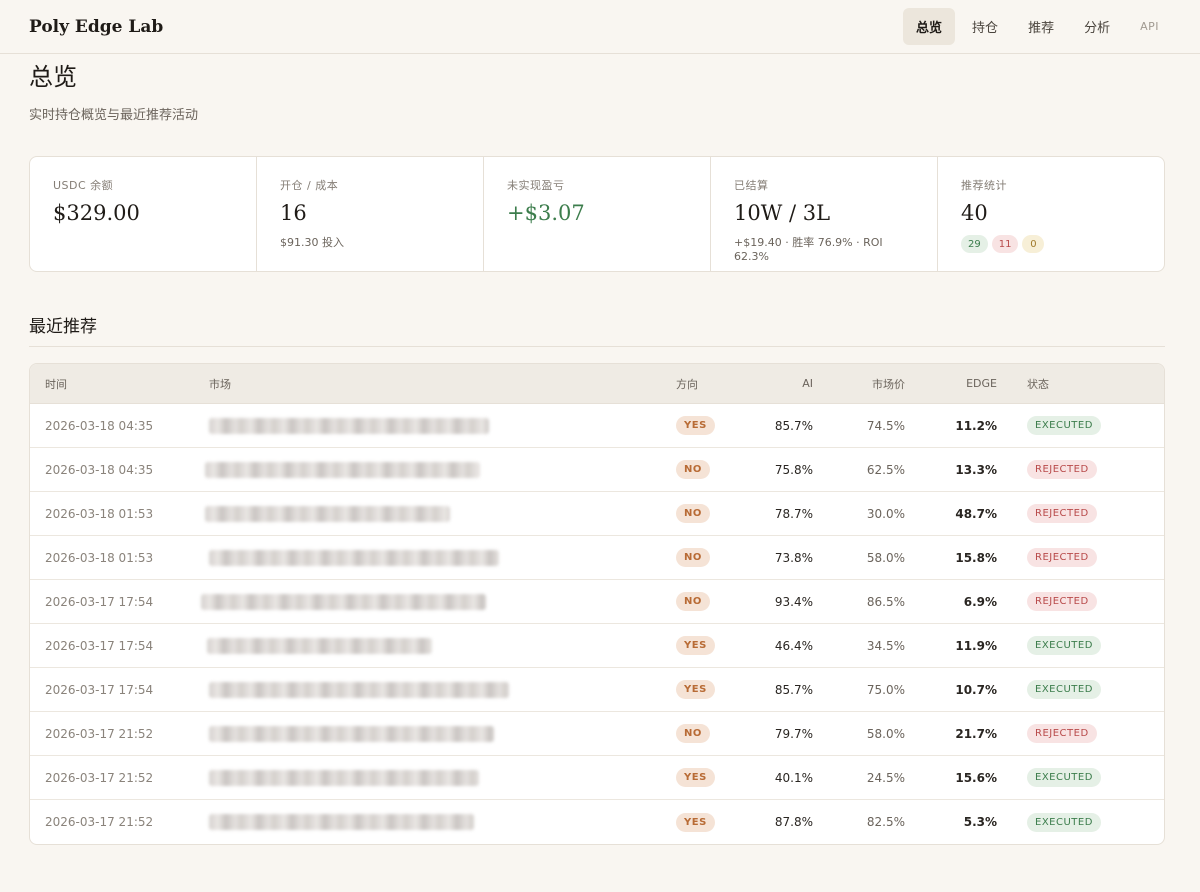 Image resolution: width=1200 pixels, height=892 pixels. I want to click on cell-ai: 46.4%, so click(793, 645).